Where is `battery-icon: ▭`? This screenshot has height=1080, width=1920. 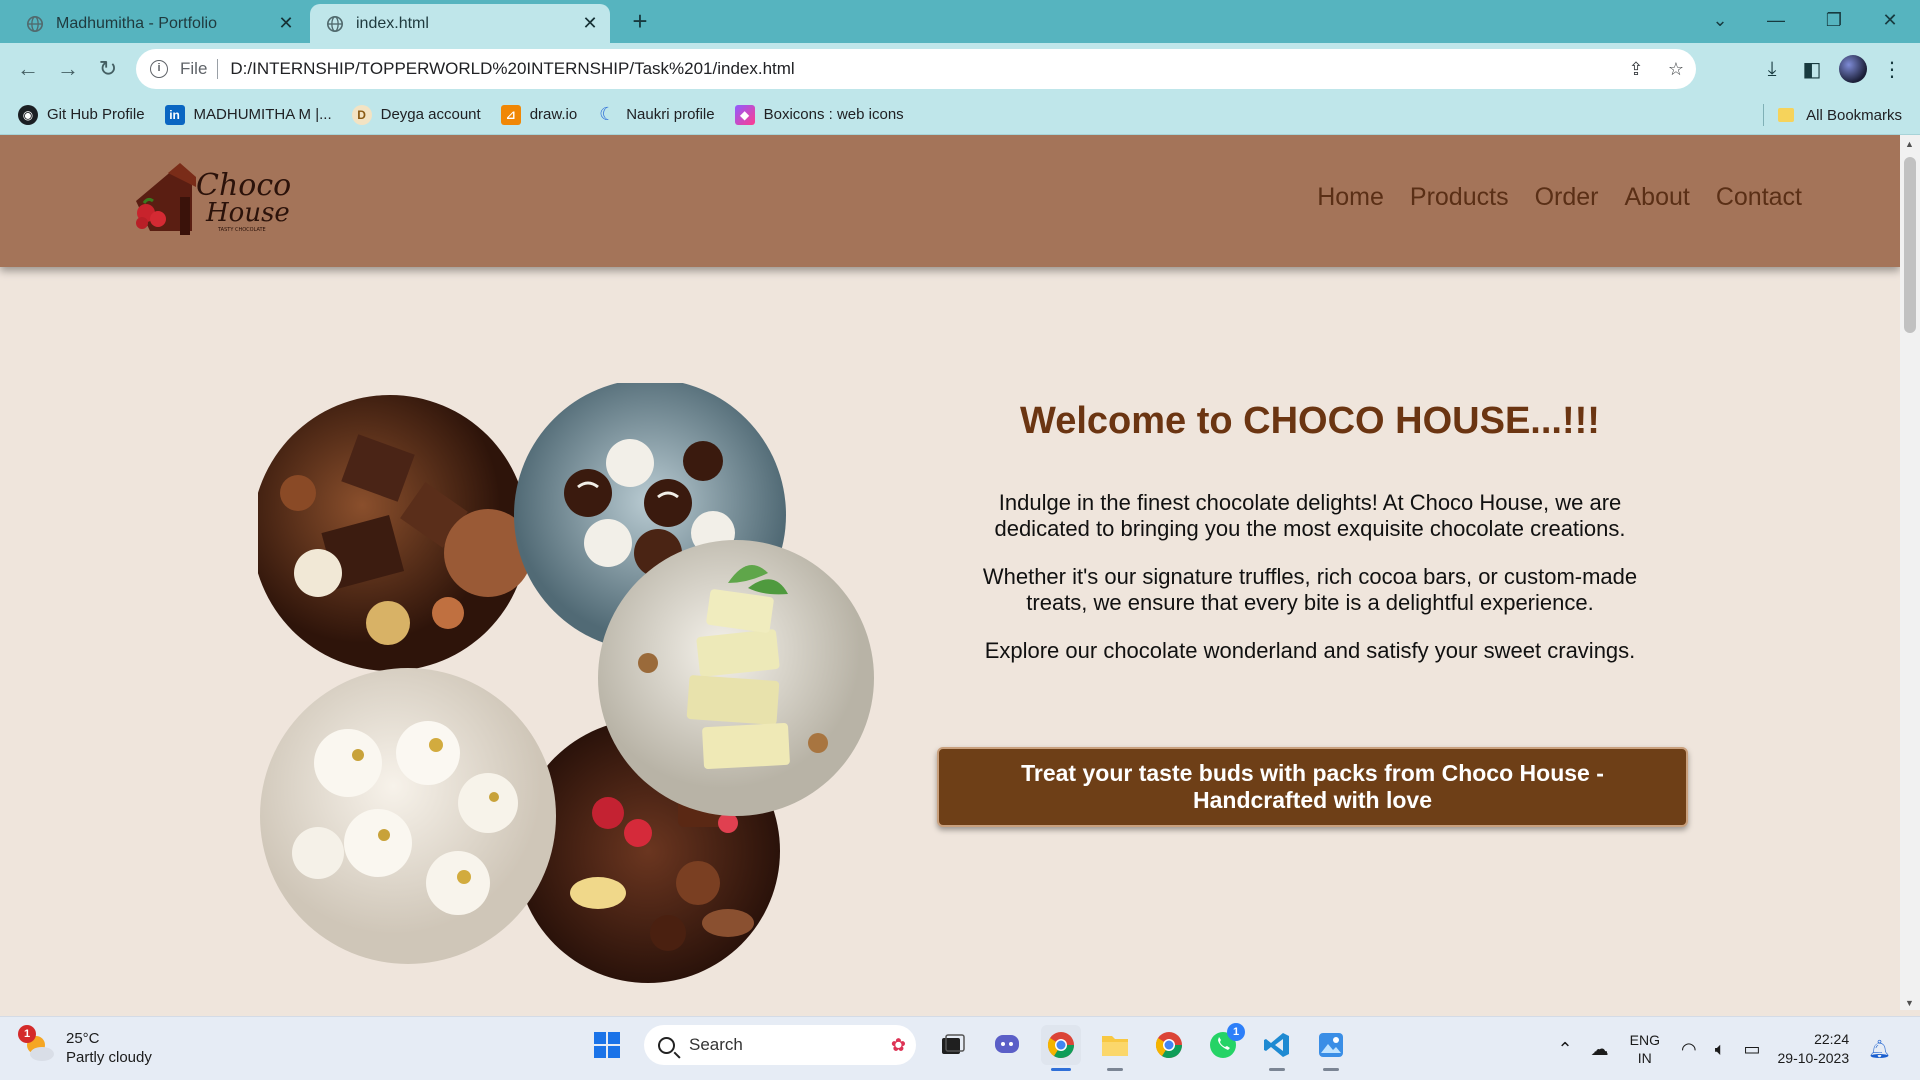
battery-icon: ▭ is located at coordinates (1752, 1049).